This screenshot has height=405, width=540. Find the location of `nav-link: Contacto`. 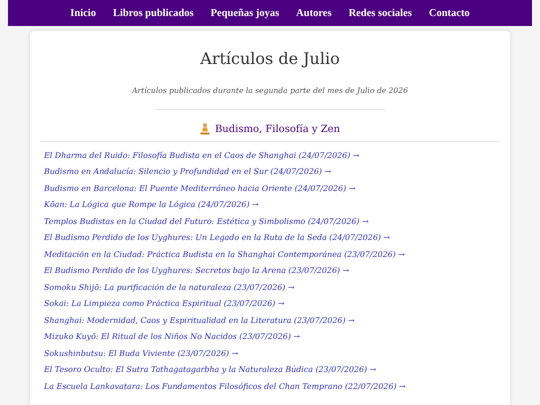

nav-link: Contacto is located at coordinates (449, 13).